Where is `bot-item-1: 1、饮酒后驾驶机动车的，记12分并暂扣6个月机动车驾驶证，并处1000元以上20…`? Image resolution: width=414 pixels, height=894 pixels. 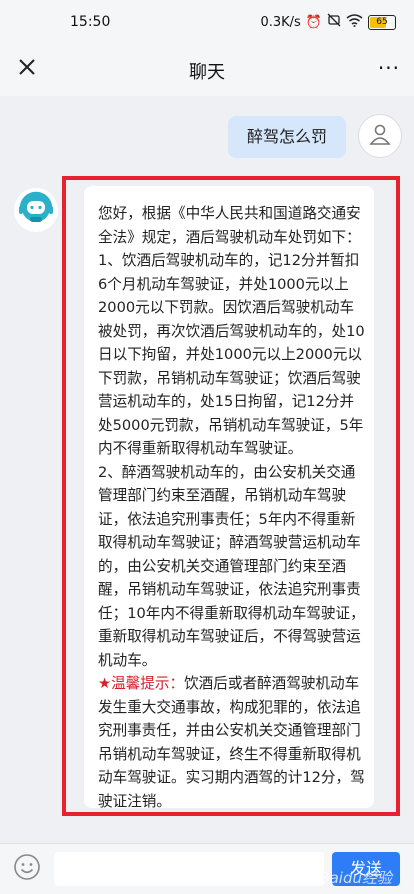
bot-item-1: 1、饮酒后驾驶机动车的，记12分并暂扣6个月机动车驾驶证，并处1000元以上20… is located at coordinates (231, 354).